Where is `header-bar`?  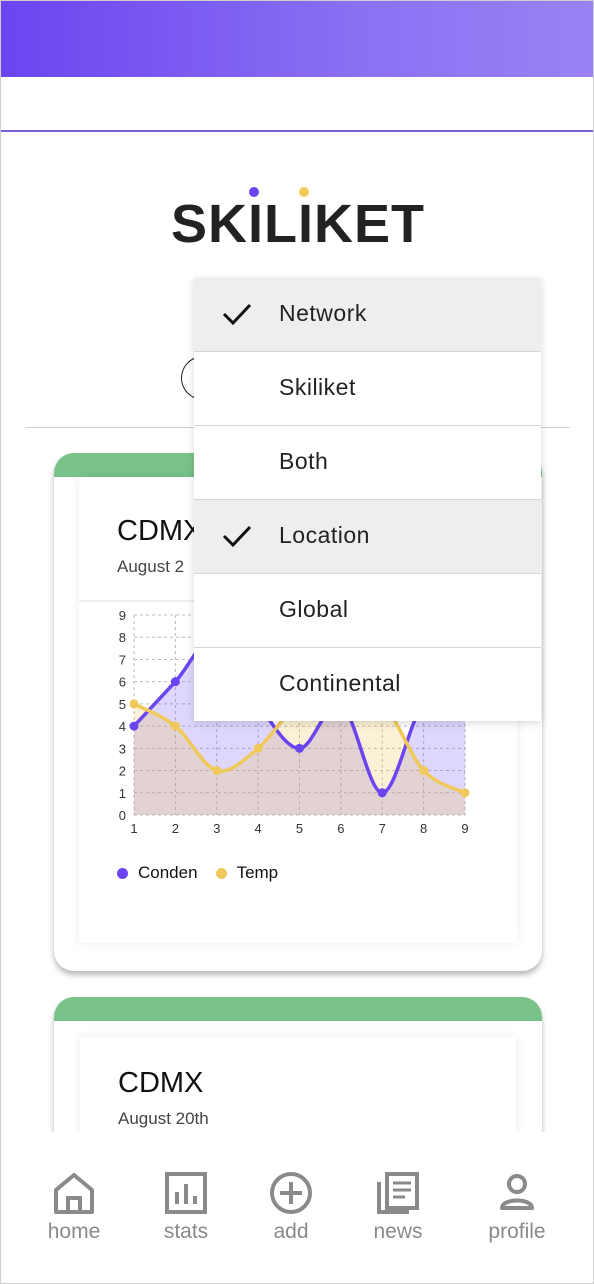
header-bar is located at coordinates (297, 39).